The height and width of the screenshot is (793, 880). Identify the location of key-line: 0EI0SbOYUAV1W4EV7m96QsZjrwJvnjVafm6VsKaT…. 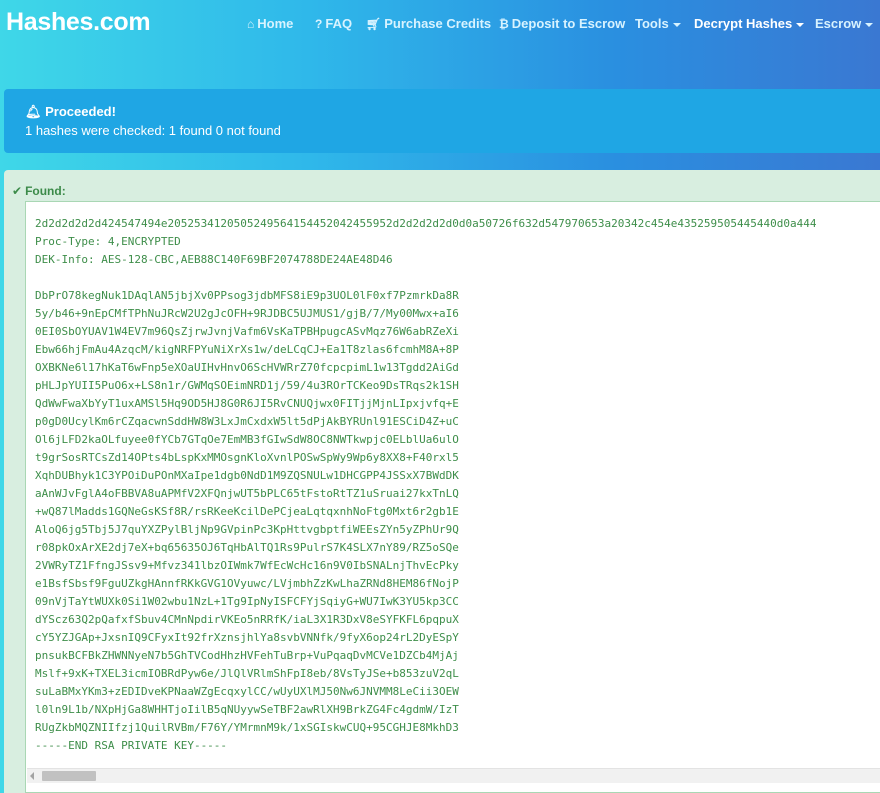
(247, 331).